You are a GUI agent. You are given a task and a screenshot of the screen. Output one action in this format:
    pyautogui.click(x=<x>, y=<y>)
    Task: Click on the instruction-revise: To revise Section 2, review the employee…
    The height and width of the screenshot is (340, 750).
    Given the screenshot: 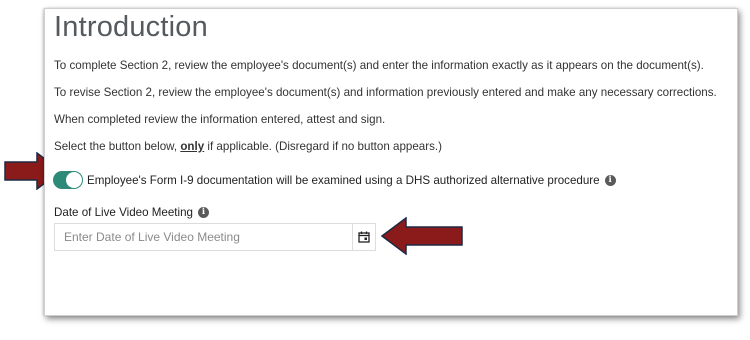 What is the action you would take?
    pyautogui.click(x=385, y=92)
    